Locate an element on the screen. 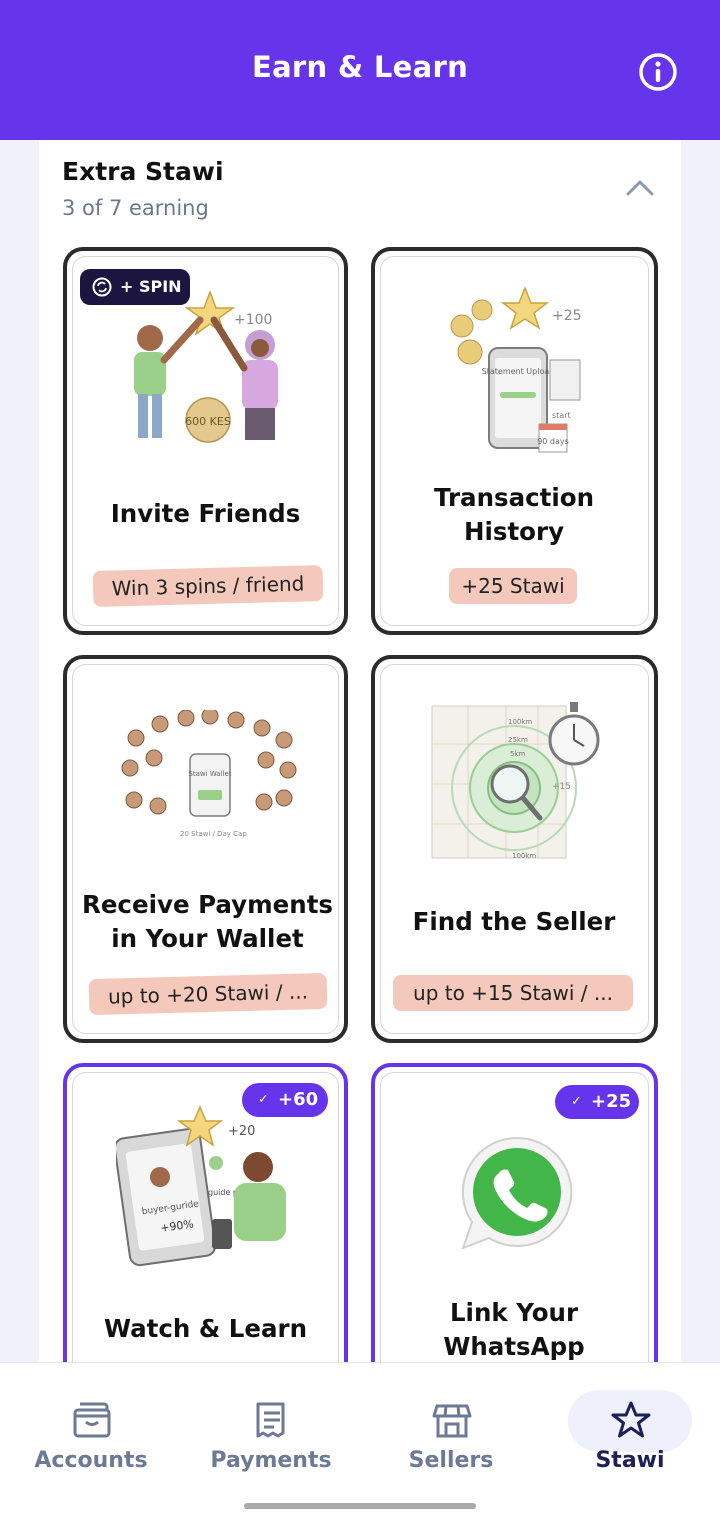 The width and height of the screenshot is (720, 1522). nav-label: Accounts is located at coordinates (91, 1460).